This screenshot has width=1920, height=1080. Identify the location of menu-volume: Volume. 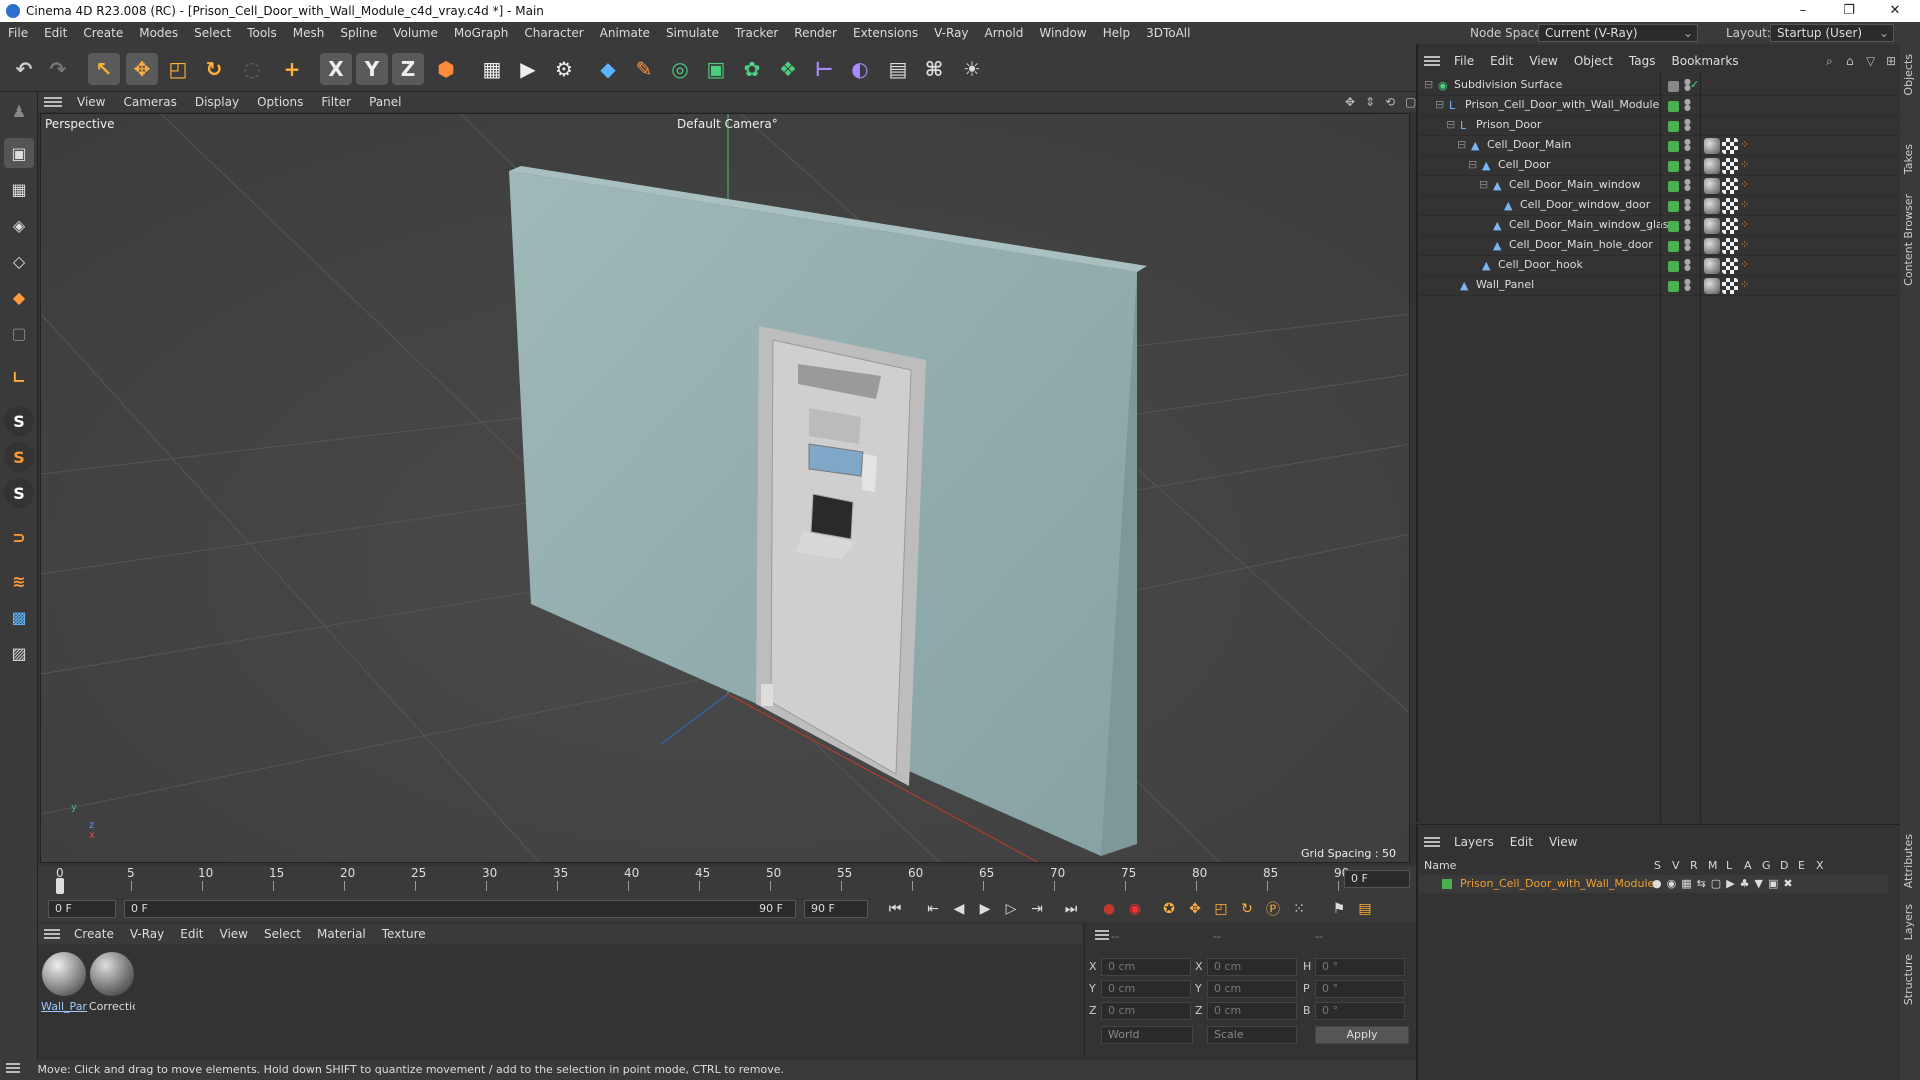
(415, 33).